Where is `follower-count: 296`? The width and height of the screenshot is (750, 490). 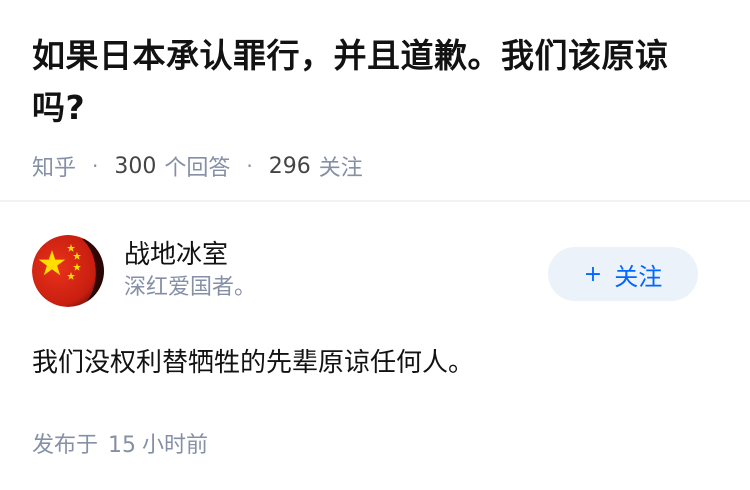
follower-count: 296 is located at coordinates (289, 166).